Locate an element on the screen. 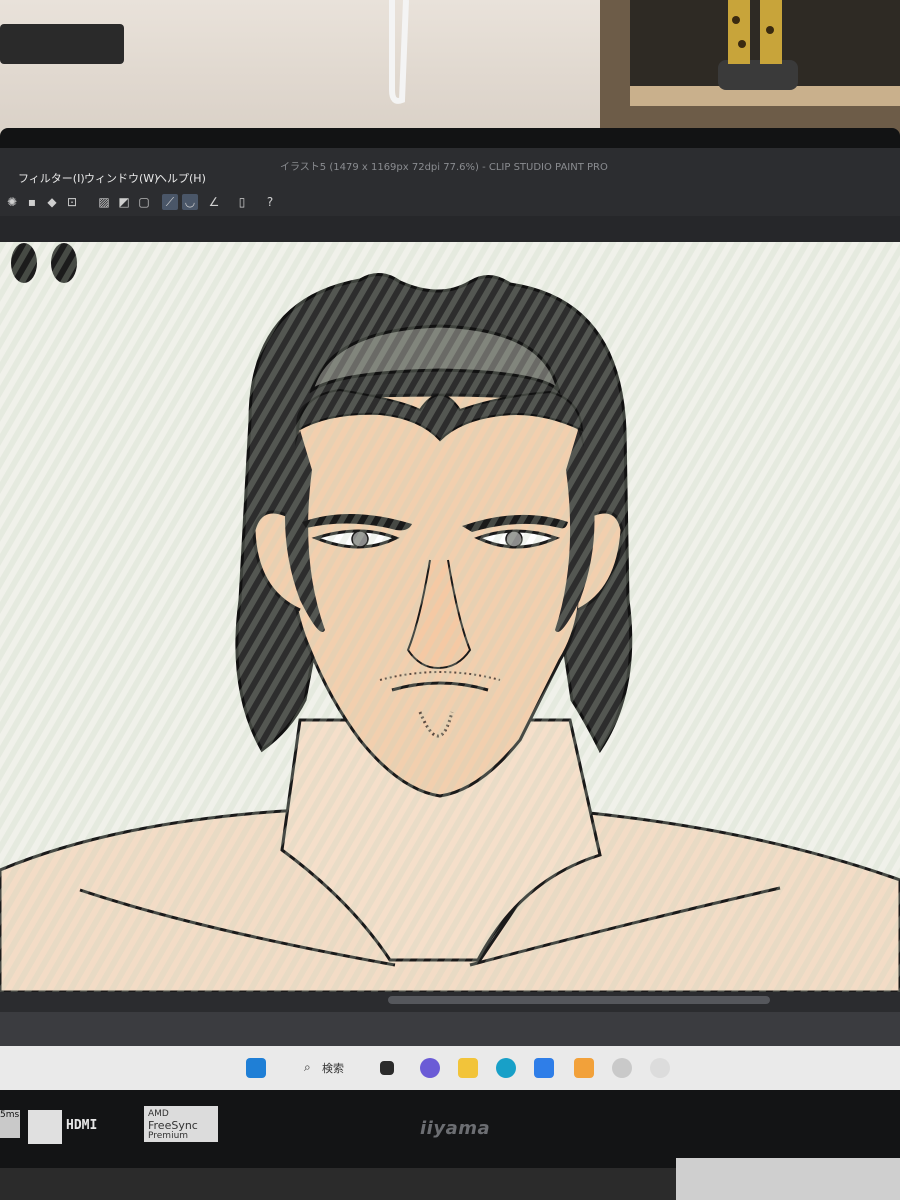 The height and width of the screenshot is (1200, 900). toolbar: ✺ ▪ ◆ ⊡ ▨ ◩ ▢ ⟋ ◡ ∠ ▯ ? is located at coordinates (450, 203).